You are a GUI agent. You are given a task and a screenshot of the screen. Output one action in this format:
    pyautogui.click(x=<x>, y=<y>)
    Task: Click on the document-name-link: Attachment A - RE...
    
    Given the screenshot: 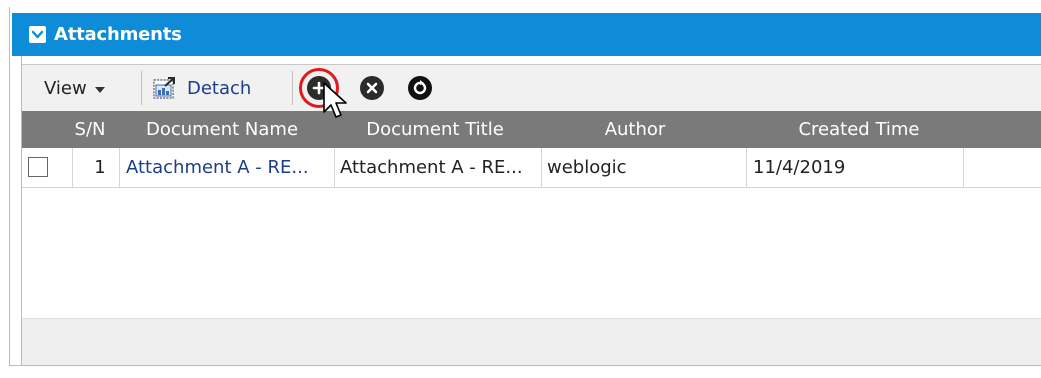 What is the action you would take?
    pyautogui.click(x=229, y=167)
    